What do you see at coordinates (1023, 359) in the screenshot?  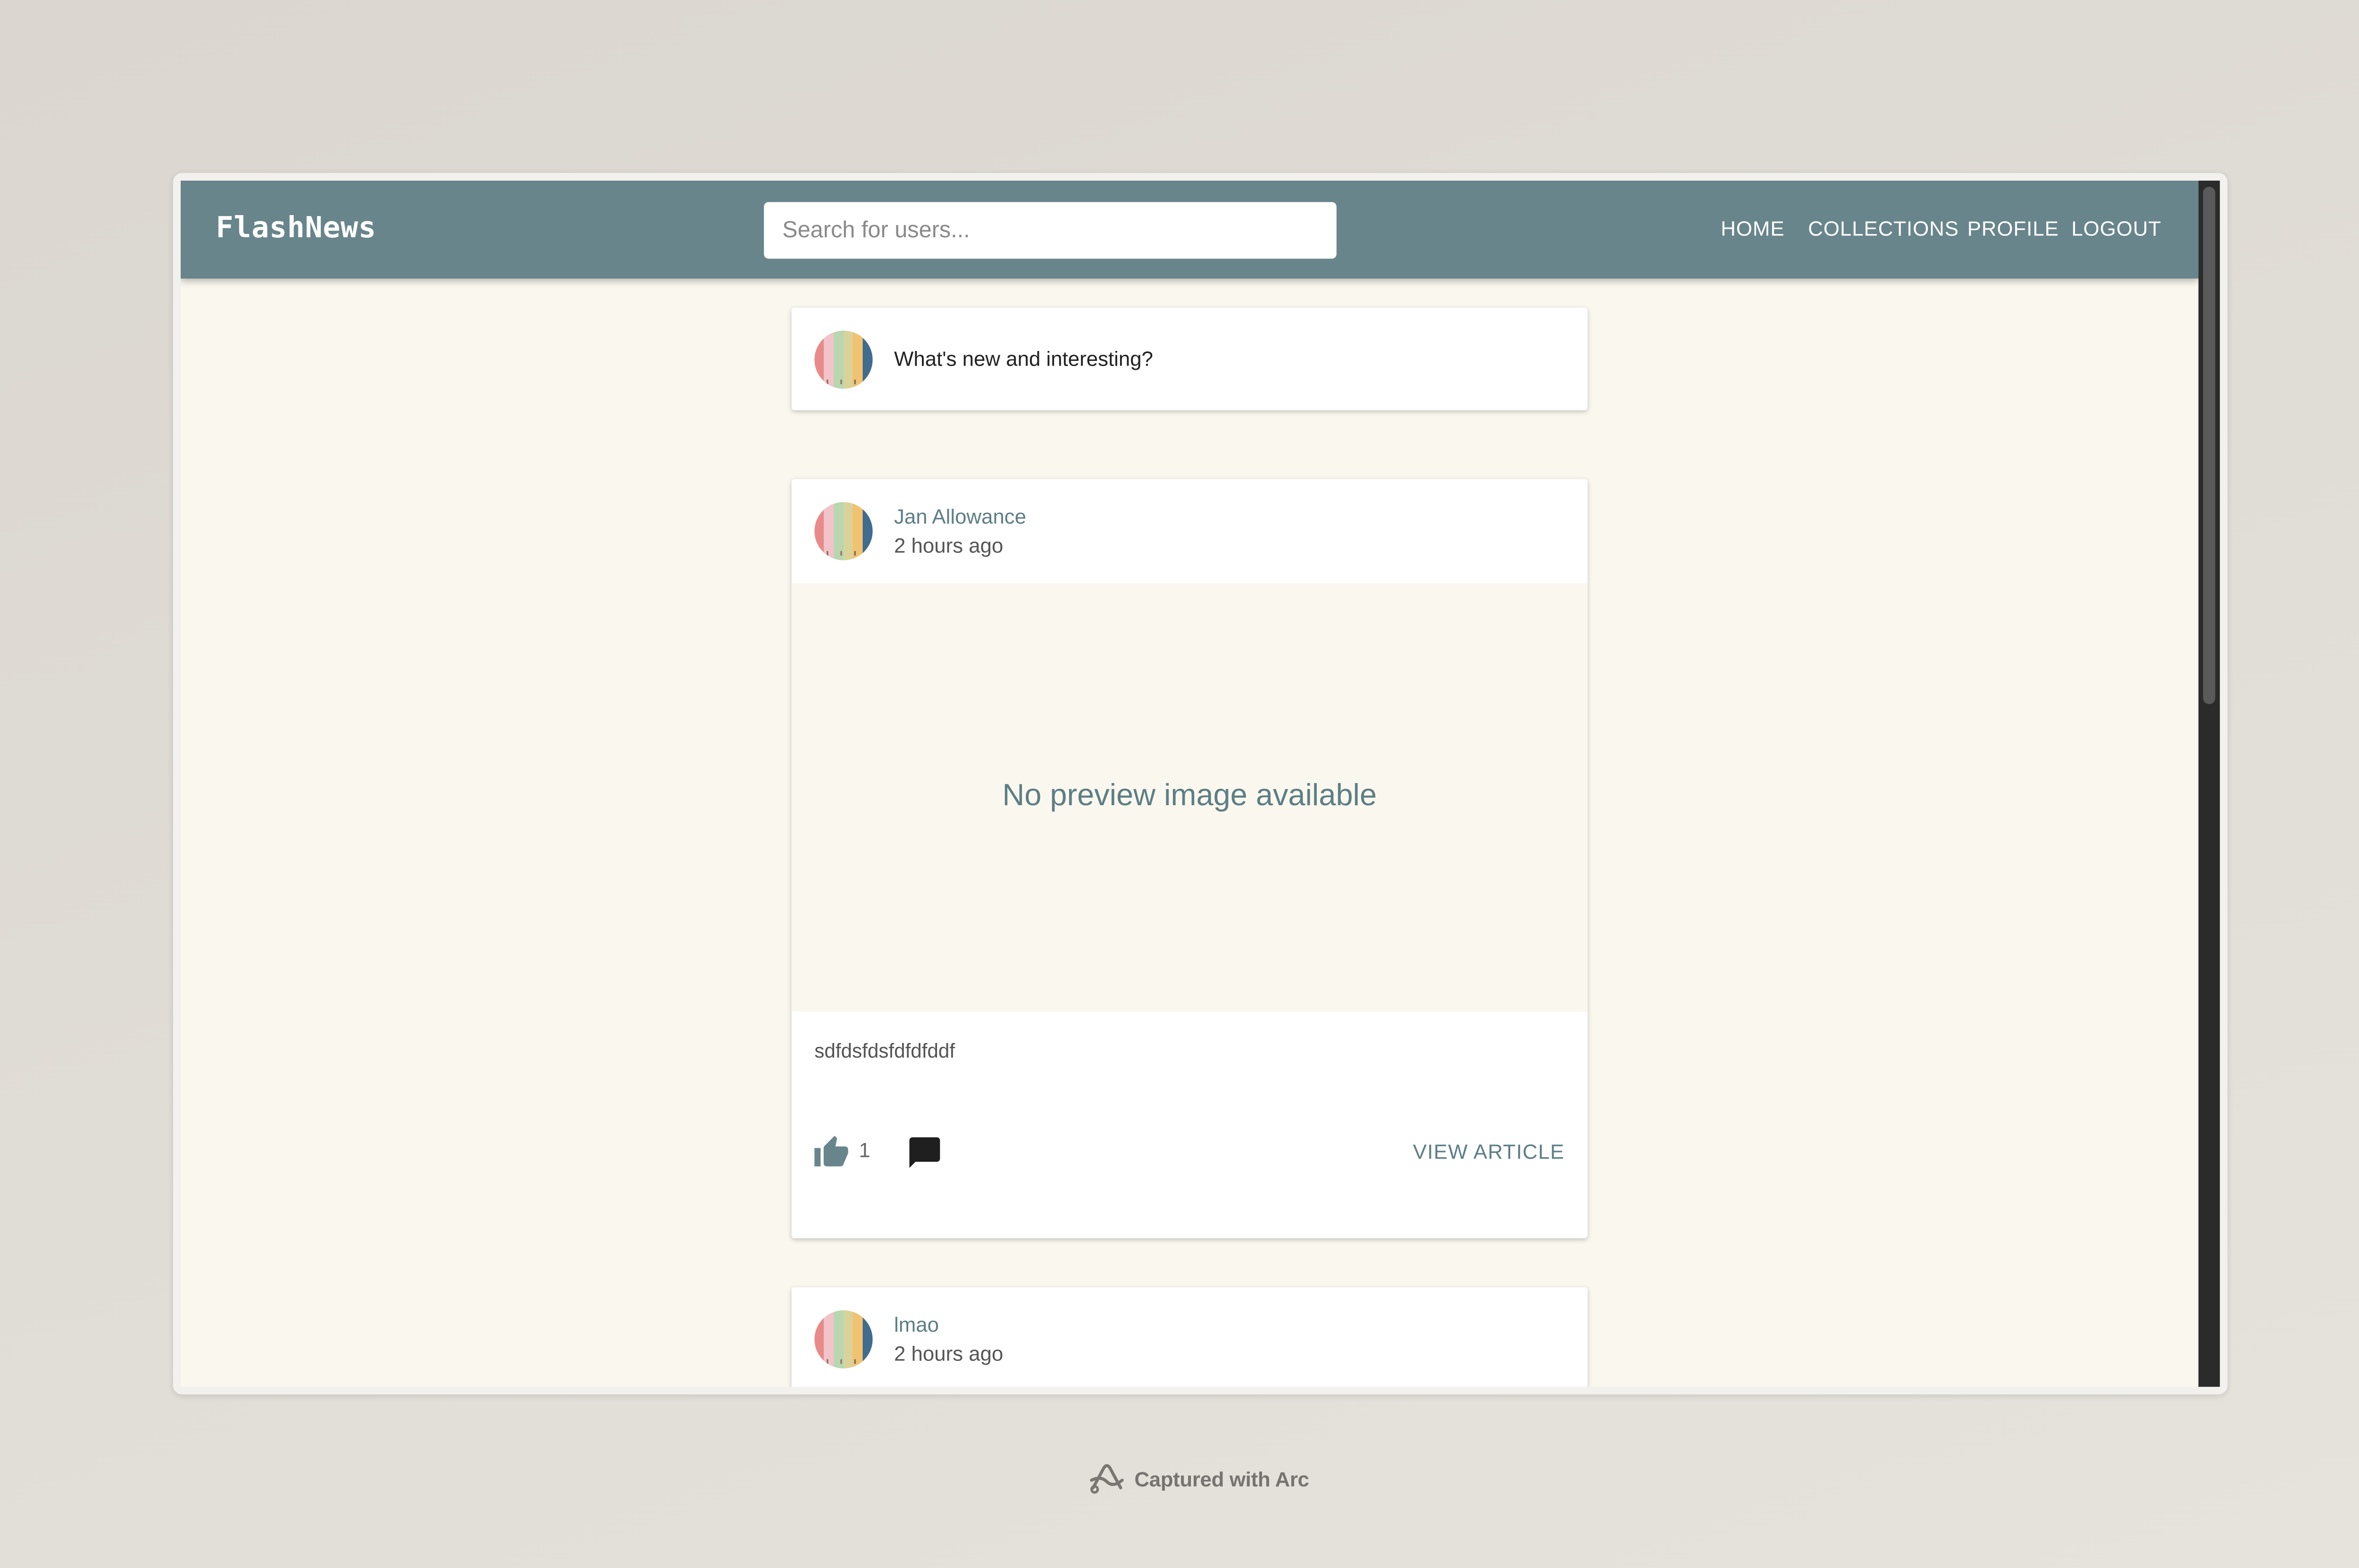 I see `composer-prompt: What's new and interesting?` at bounding box center [1023, 359].